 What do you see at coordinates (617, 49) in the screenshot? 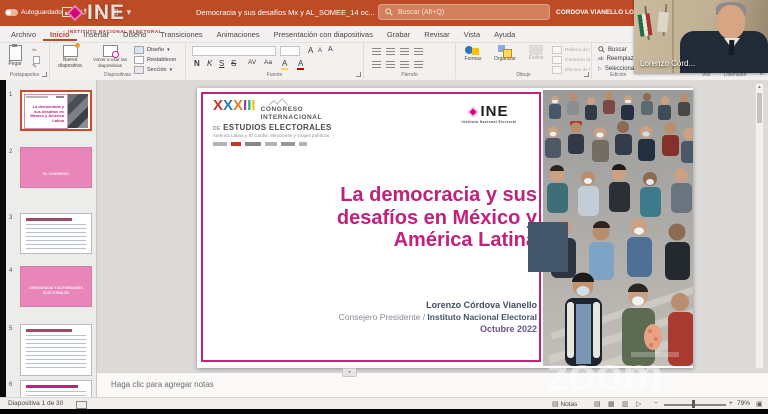
I see `find-label: Buscar` at bounding box center [617, 49].